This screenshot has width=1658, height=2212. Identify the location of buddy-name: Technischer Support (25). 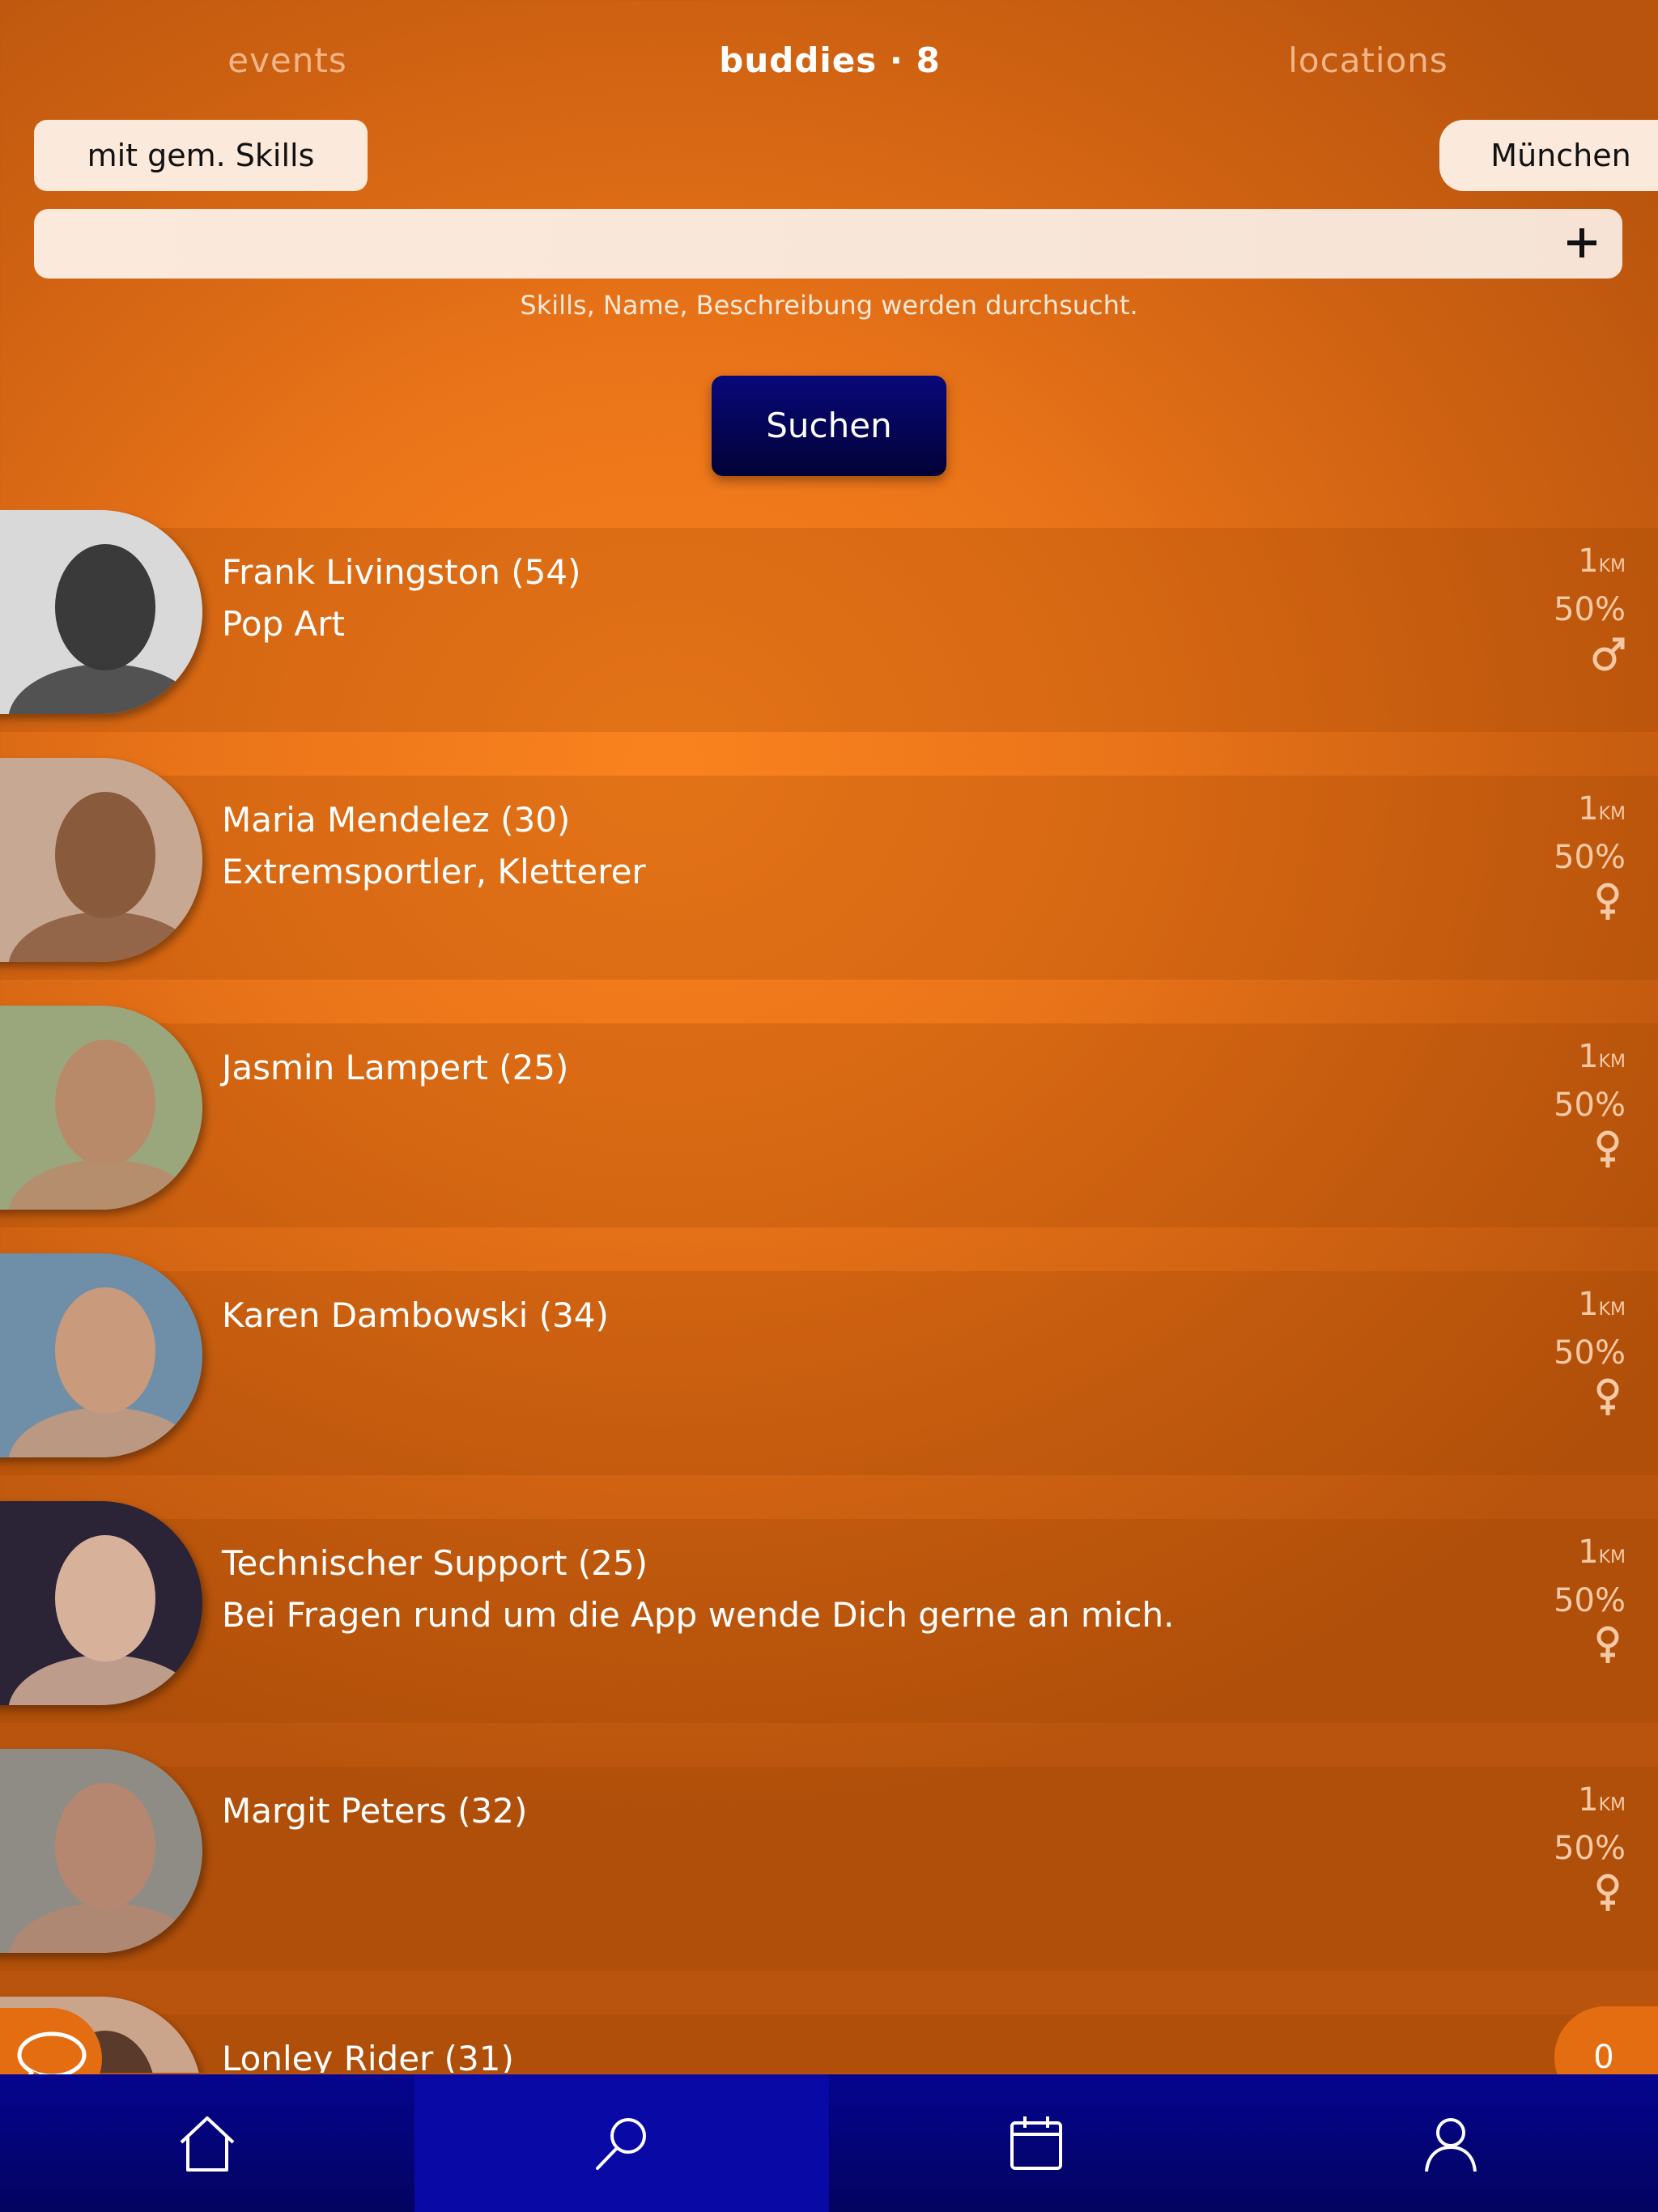
(435, 1563).